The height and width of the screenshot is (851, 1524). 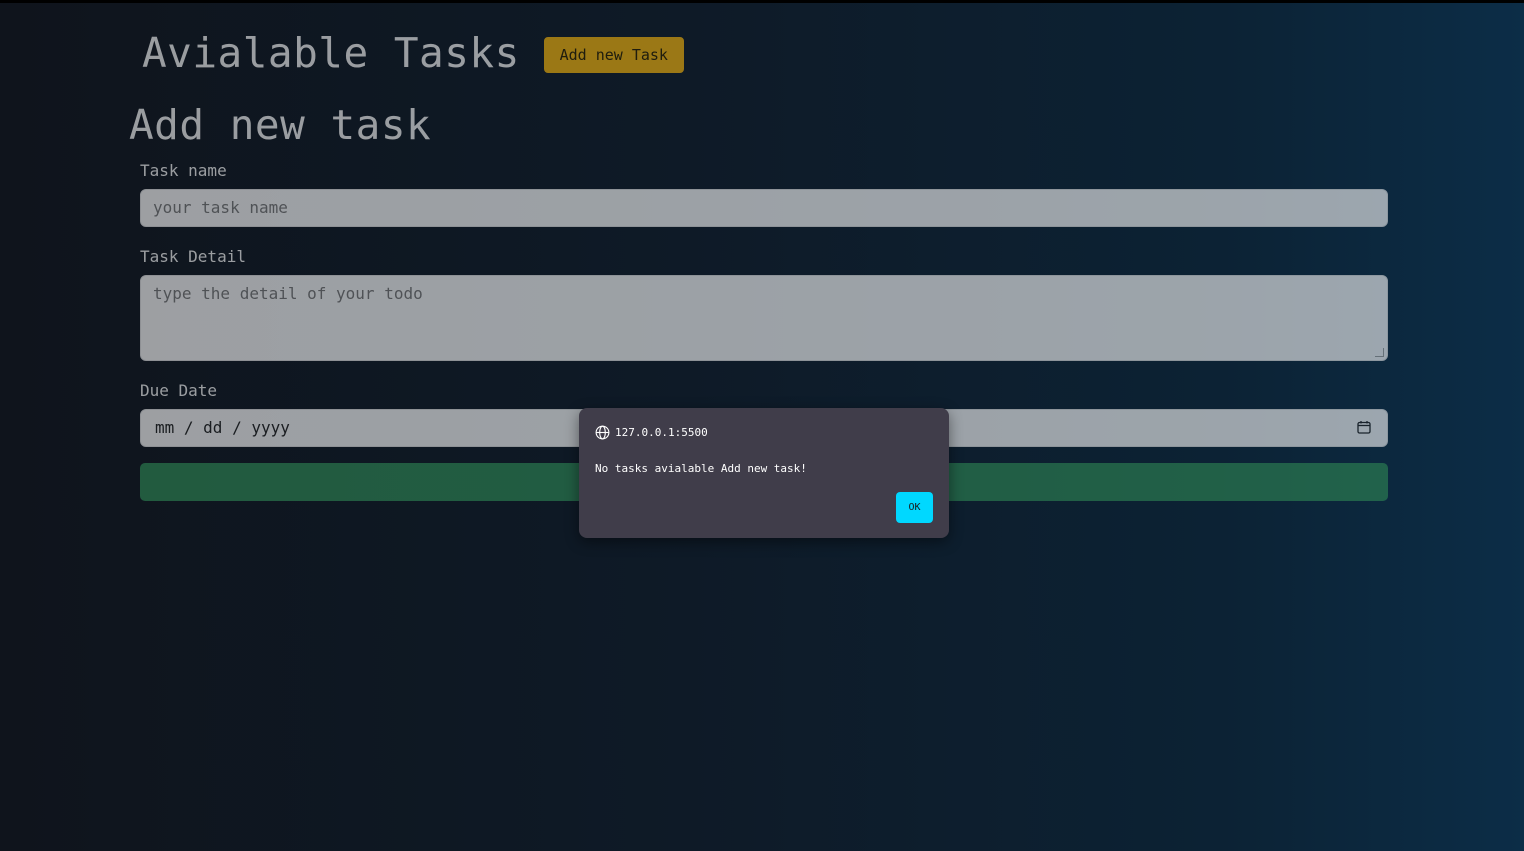 What do you see at coordinates (331, 53) in the screenshot?
I see `page-title: Avialable Tasks` at bounding box center [331, 53].